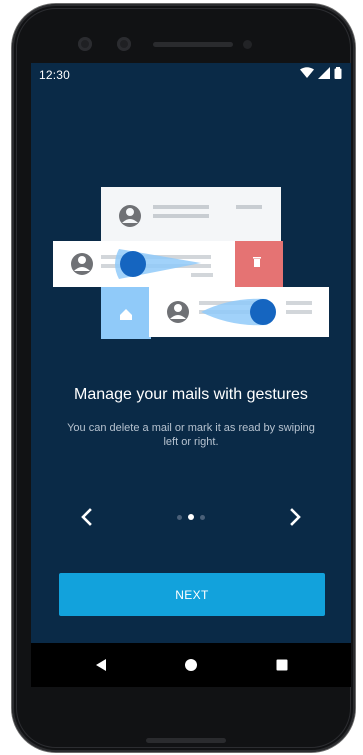  I want to click on page-indicator, so click(191, 517).